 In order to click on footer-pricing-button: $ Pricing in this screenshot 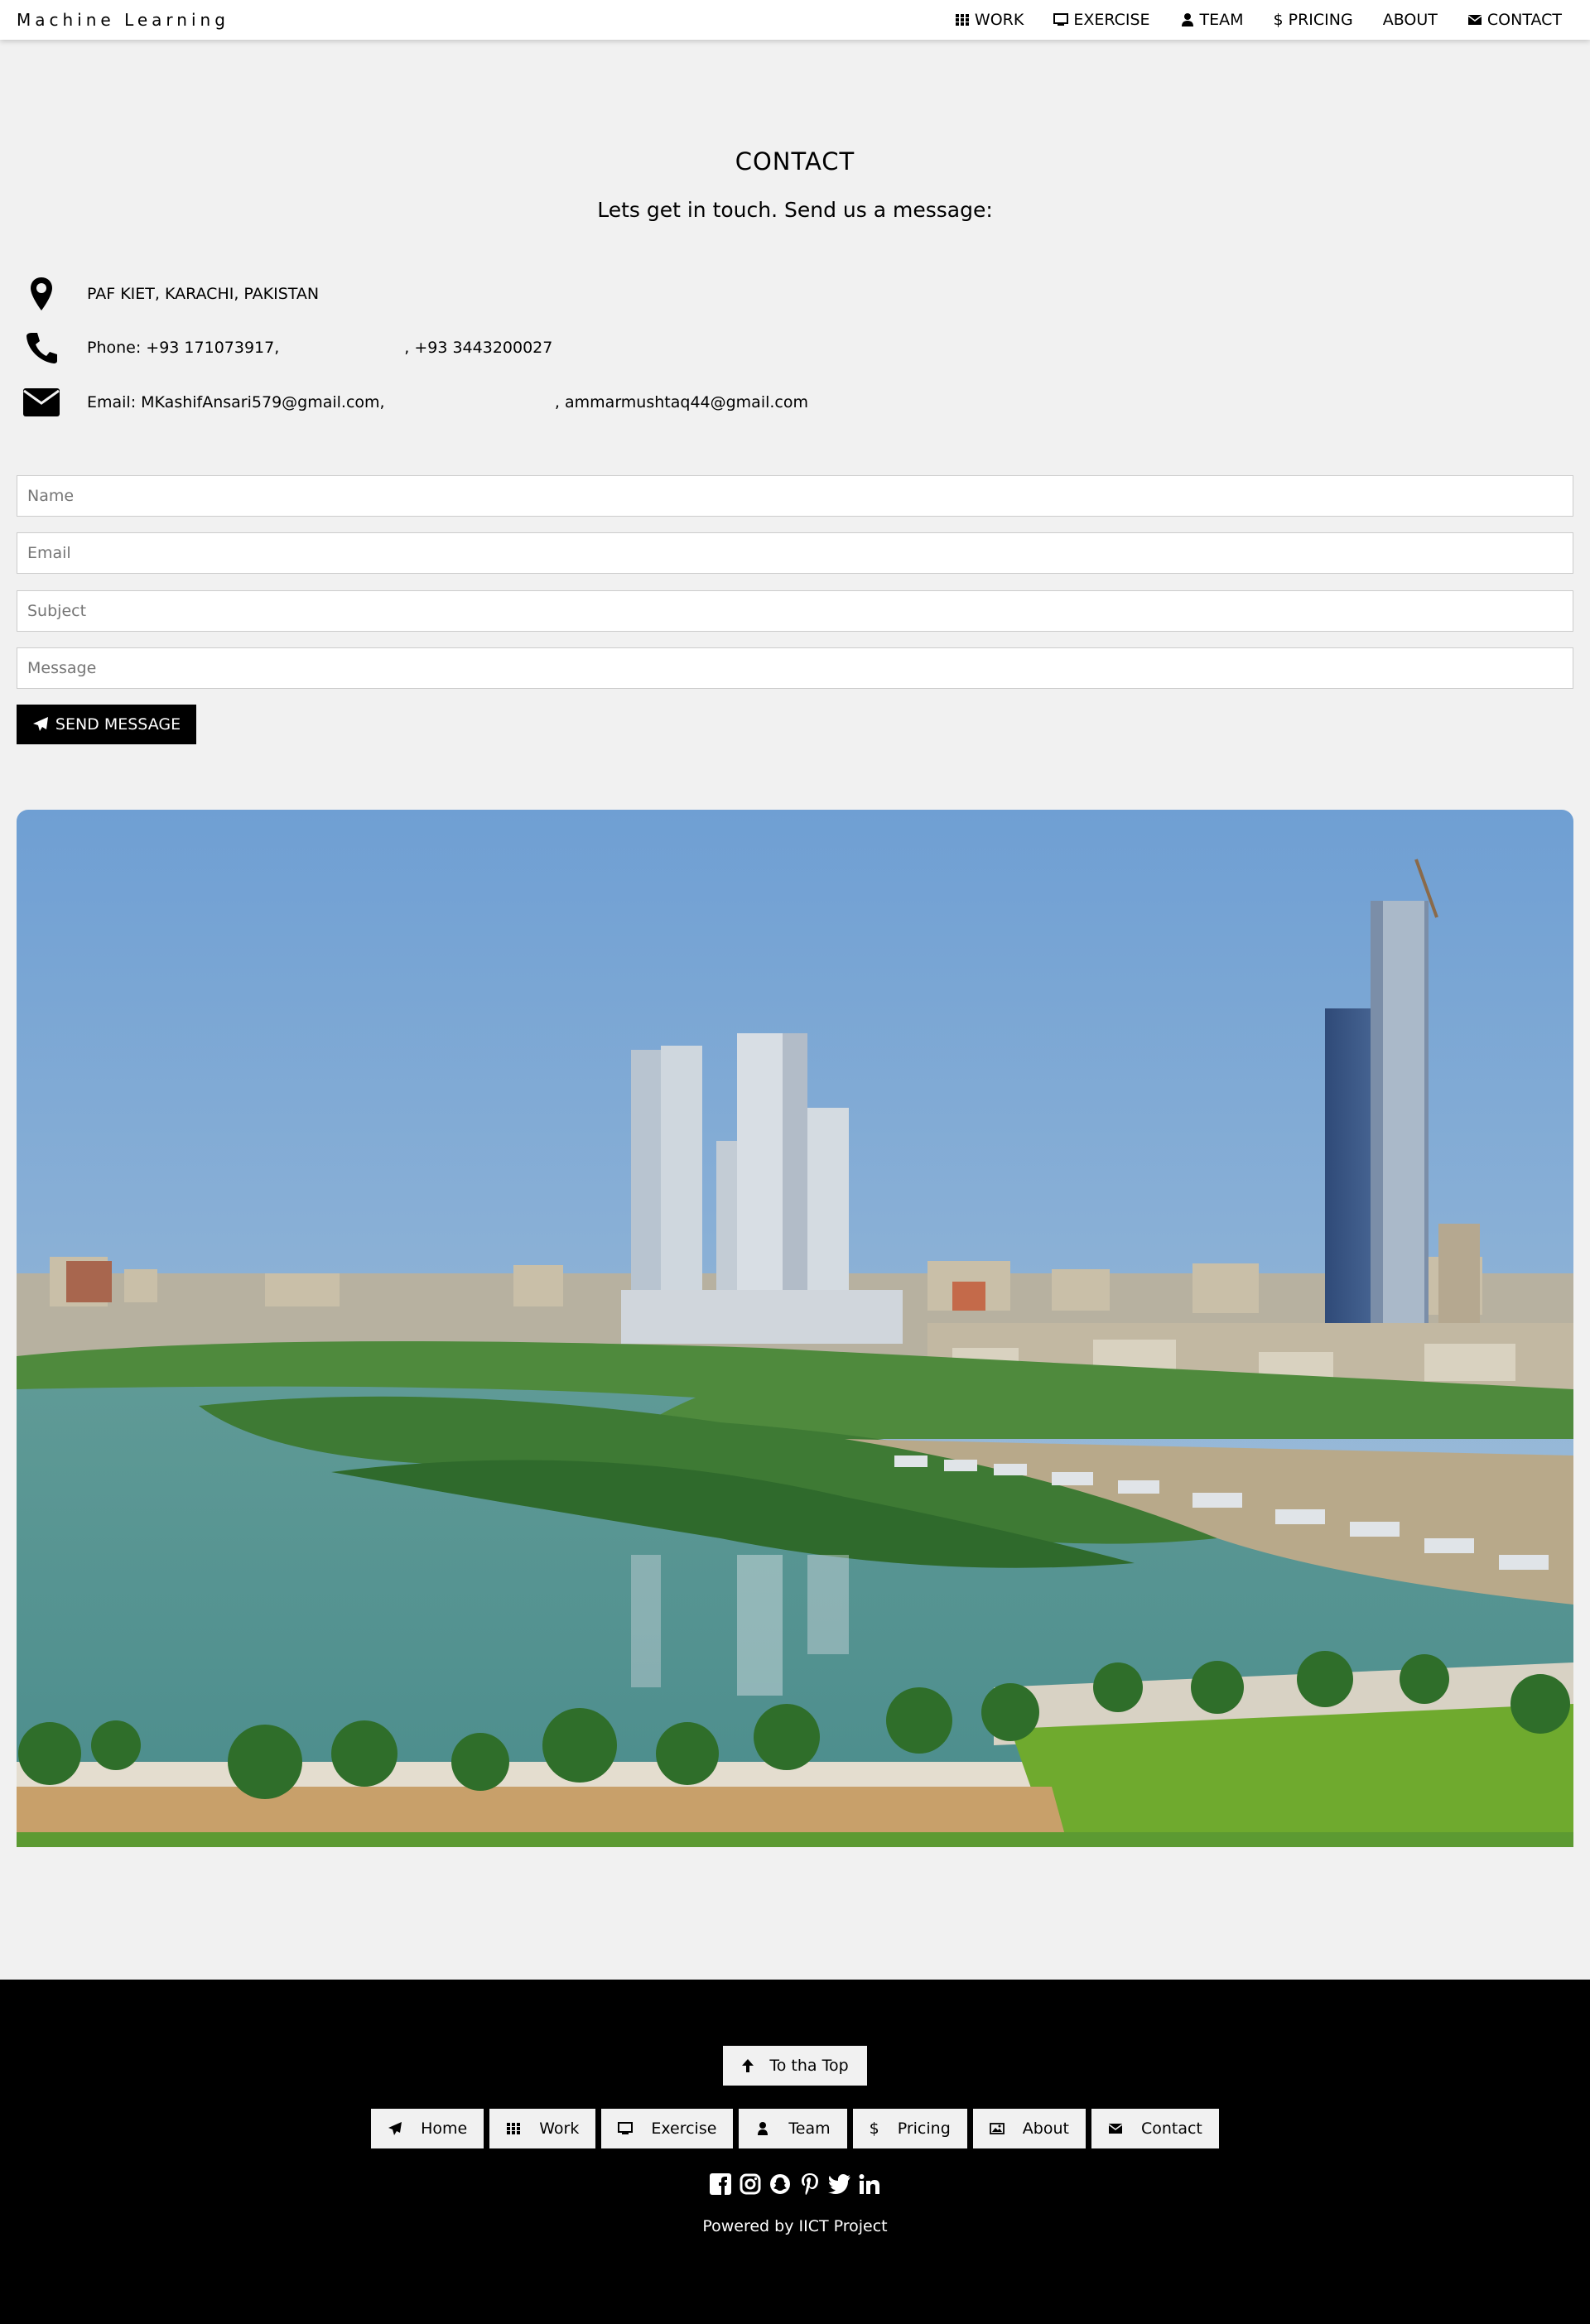, I will do `click(909, 2128)`.